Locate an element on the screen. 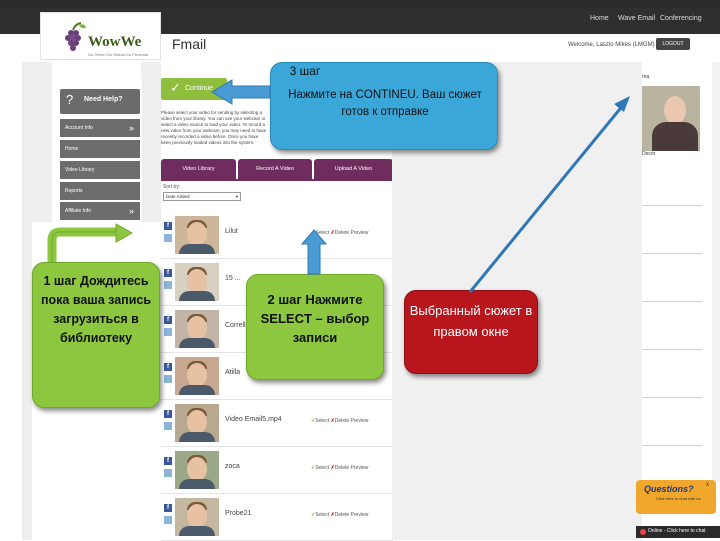 The height and width of the screenshot is (541, 720). video-name: Correll is located at coordinates (235, 325).